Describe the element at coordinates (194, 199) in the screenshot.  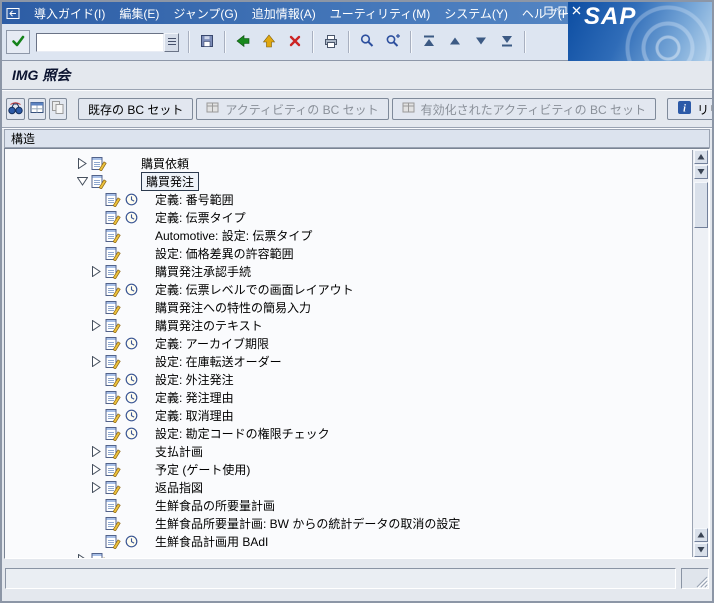
I see `tree-node-label: 定義: 番号範囲` at that location.